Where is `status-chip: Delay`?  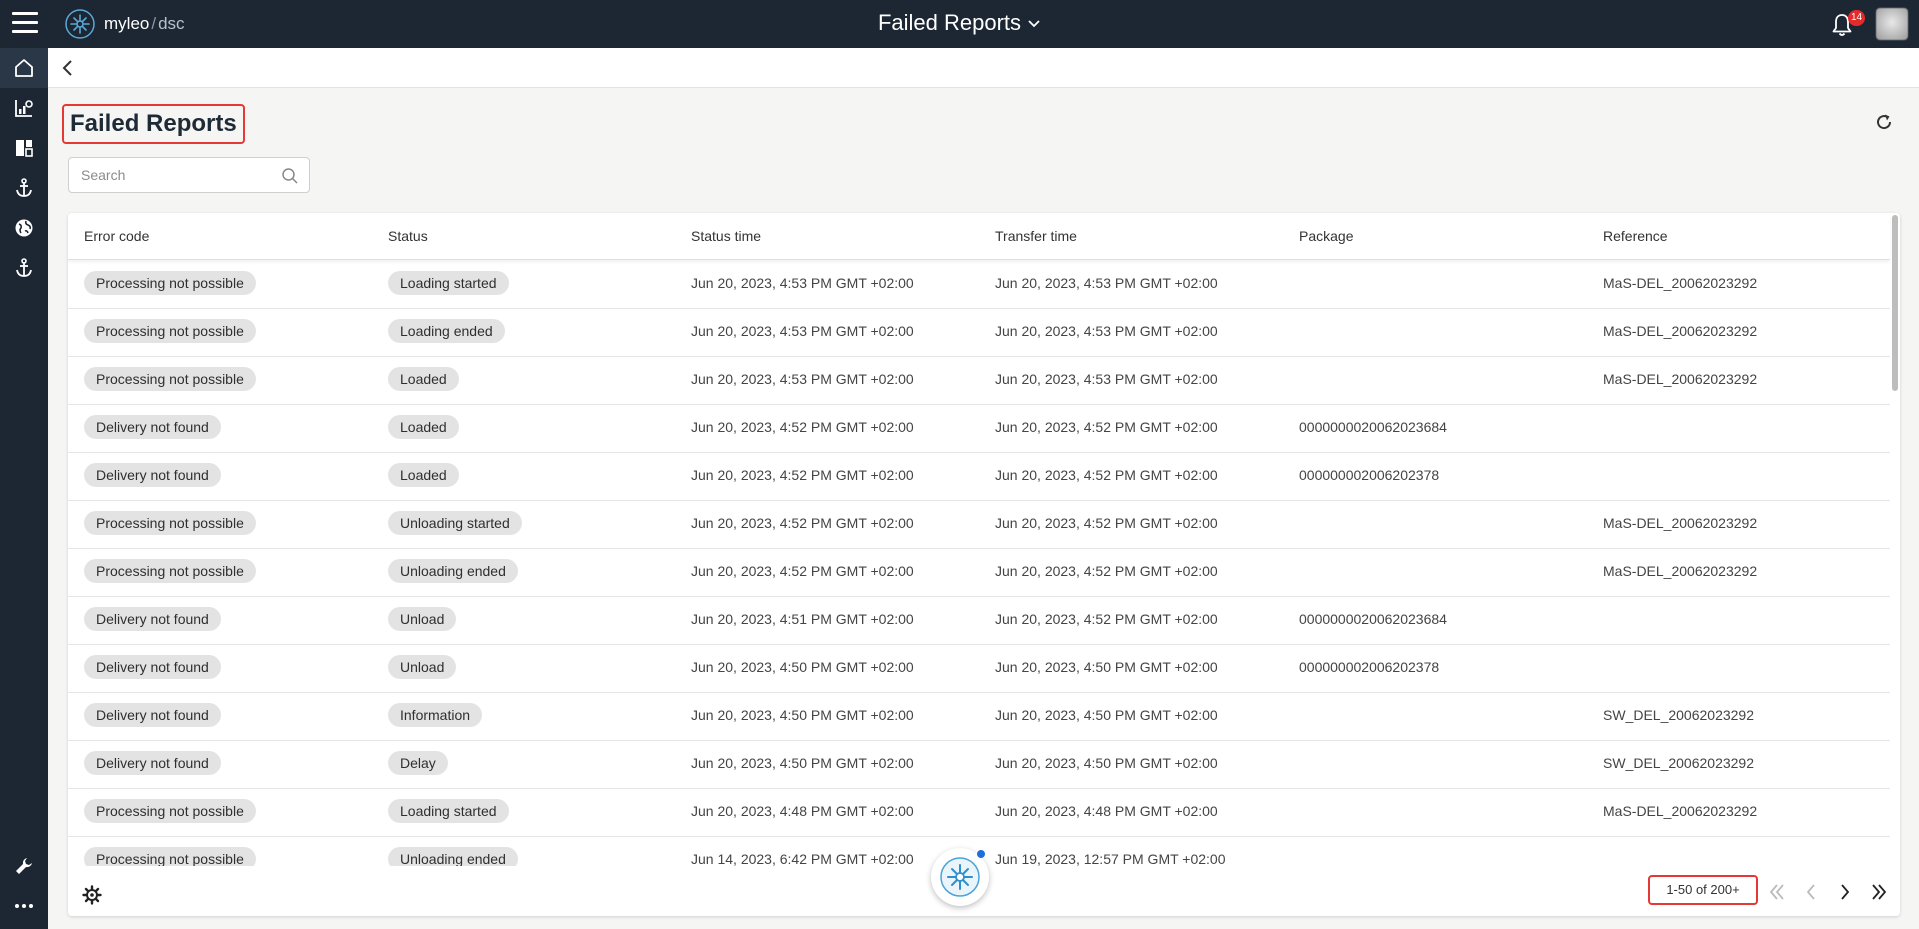
status-chip: Delay is located at coordinates (418, 763).